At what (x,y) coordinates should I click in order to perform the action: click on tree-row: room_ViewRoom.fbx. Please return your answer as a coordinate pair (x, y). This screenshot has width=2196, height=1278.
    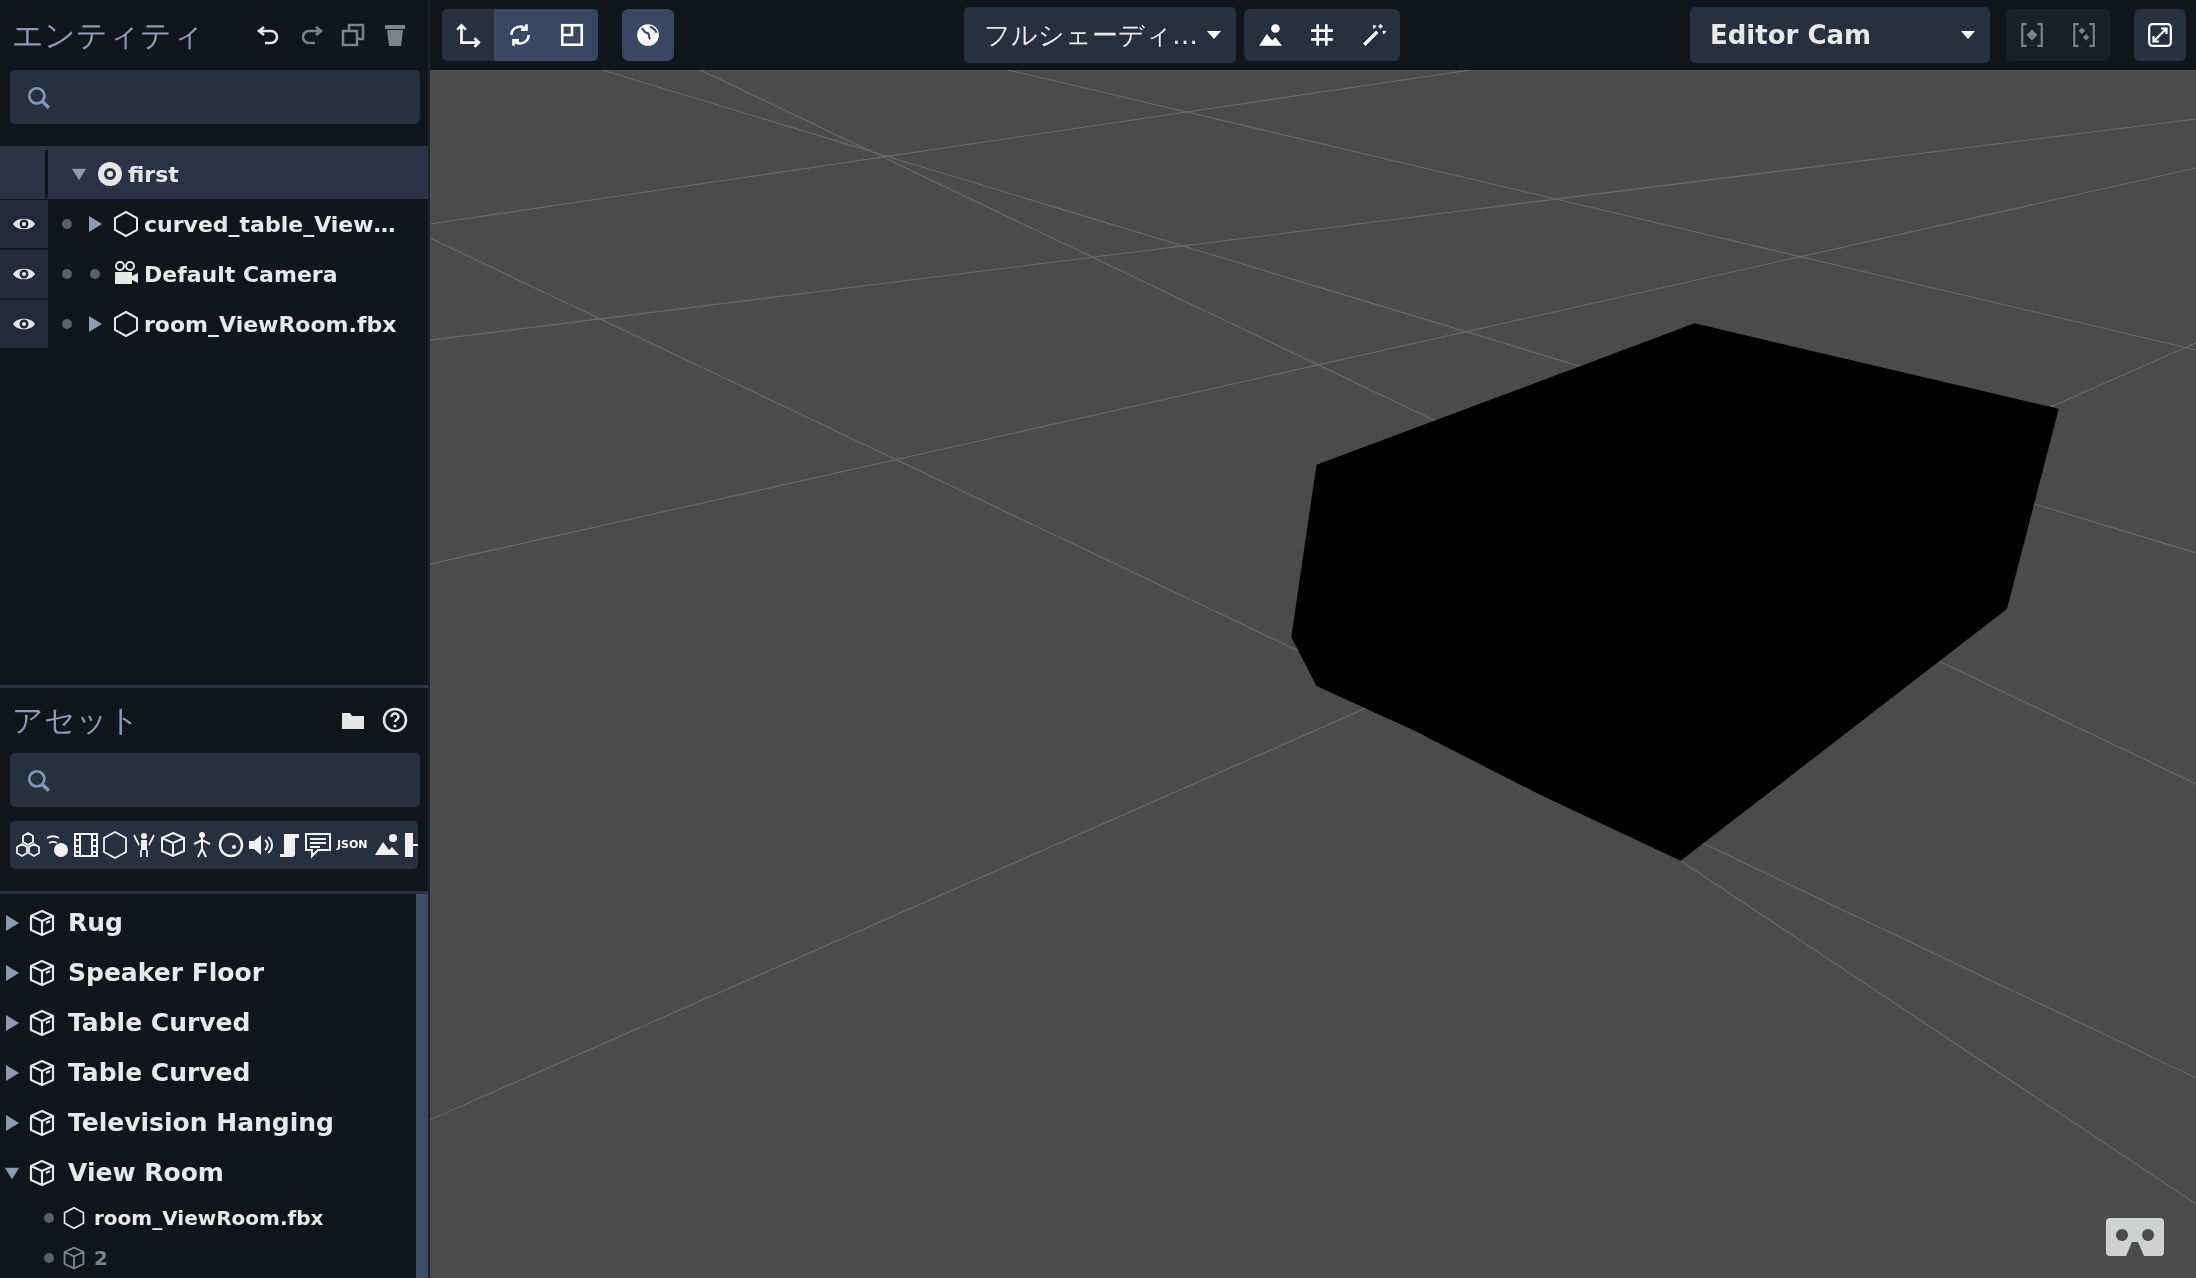
    Looking at the image, I should click on (214, 324).